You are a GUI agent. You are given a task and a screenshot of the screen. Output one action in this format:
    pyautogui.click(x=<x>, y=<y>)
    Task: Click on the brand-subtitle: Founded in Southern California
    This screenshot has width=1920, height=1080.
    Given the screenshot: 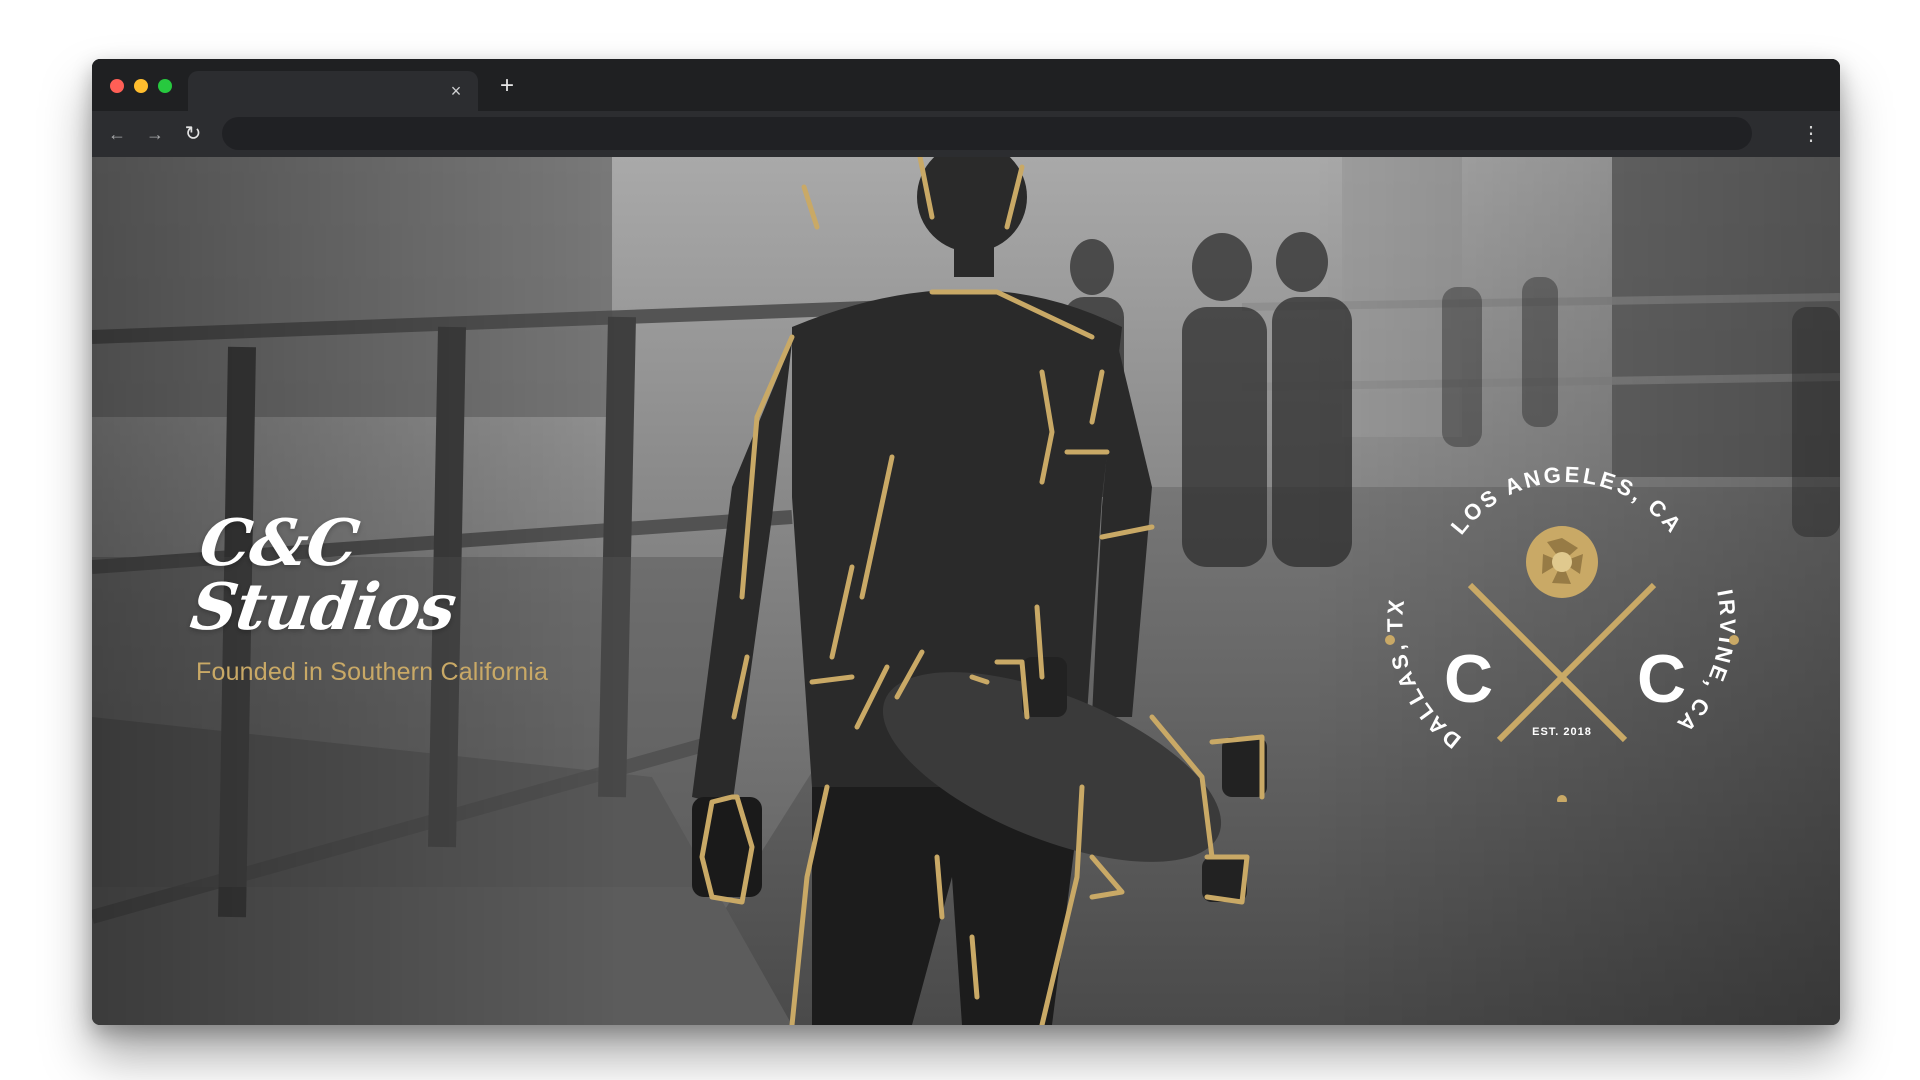 What is the action you would take?
    pyautogui.click(x=372, y=672)
    